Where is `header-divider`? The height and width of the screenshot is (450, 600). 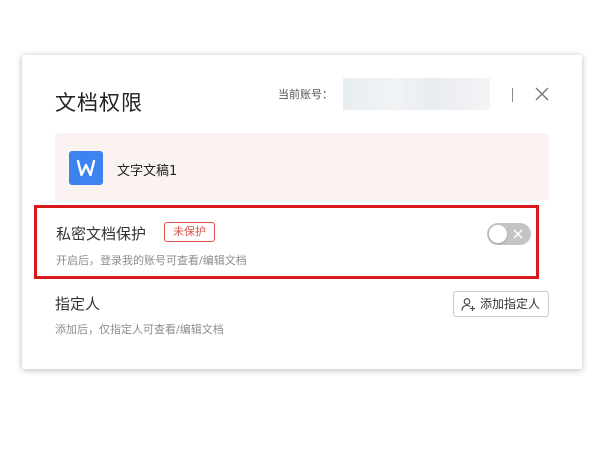 header-divider is located at coordinates (512, 95).